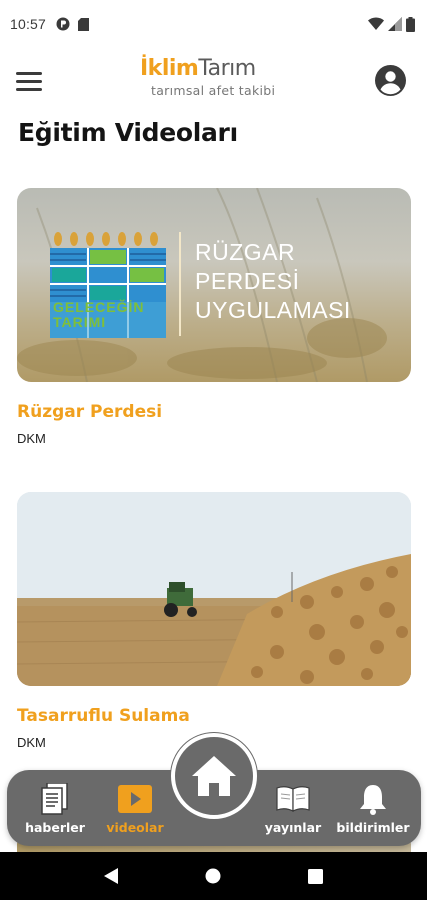 This screenshot has height=900, width=427. Describe the element at coordinates (135, 799) in the screenshot. I see `play-icon` at that location.